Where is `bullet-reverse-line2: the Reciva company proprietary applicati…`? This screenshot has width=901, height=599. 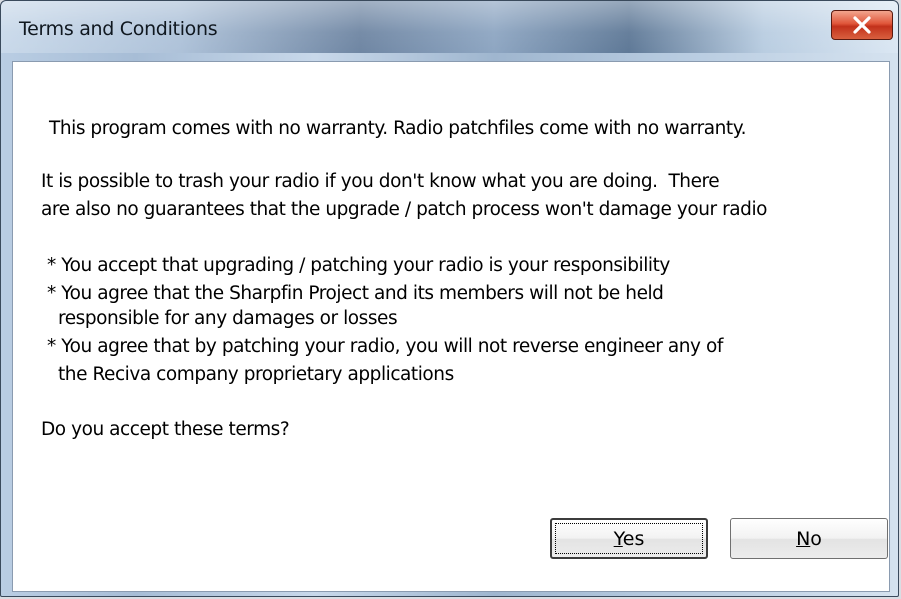 bullet-reverse-line2: the Reciva company proprietary applicati… is located at coordinates (256, 374).